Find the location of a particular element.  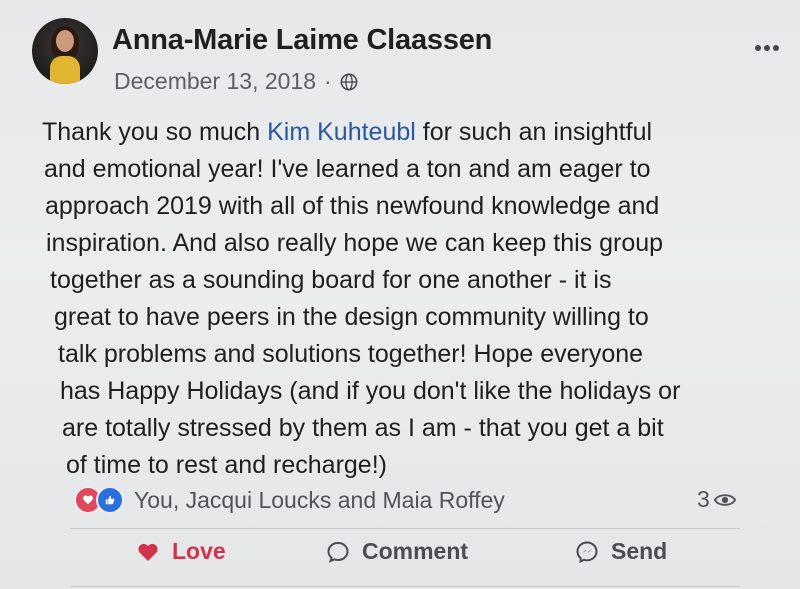

action-bar: Love Comment Send is located at coordinates (400, 558).